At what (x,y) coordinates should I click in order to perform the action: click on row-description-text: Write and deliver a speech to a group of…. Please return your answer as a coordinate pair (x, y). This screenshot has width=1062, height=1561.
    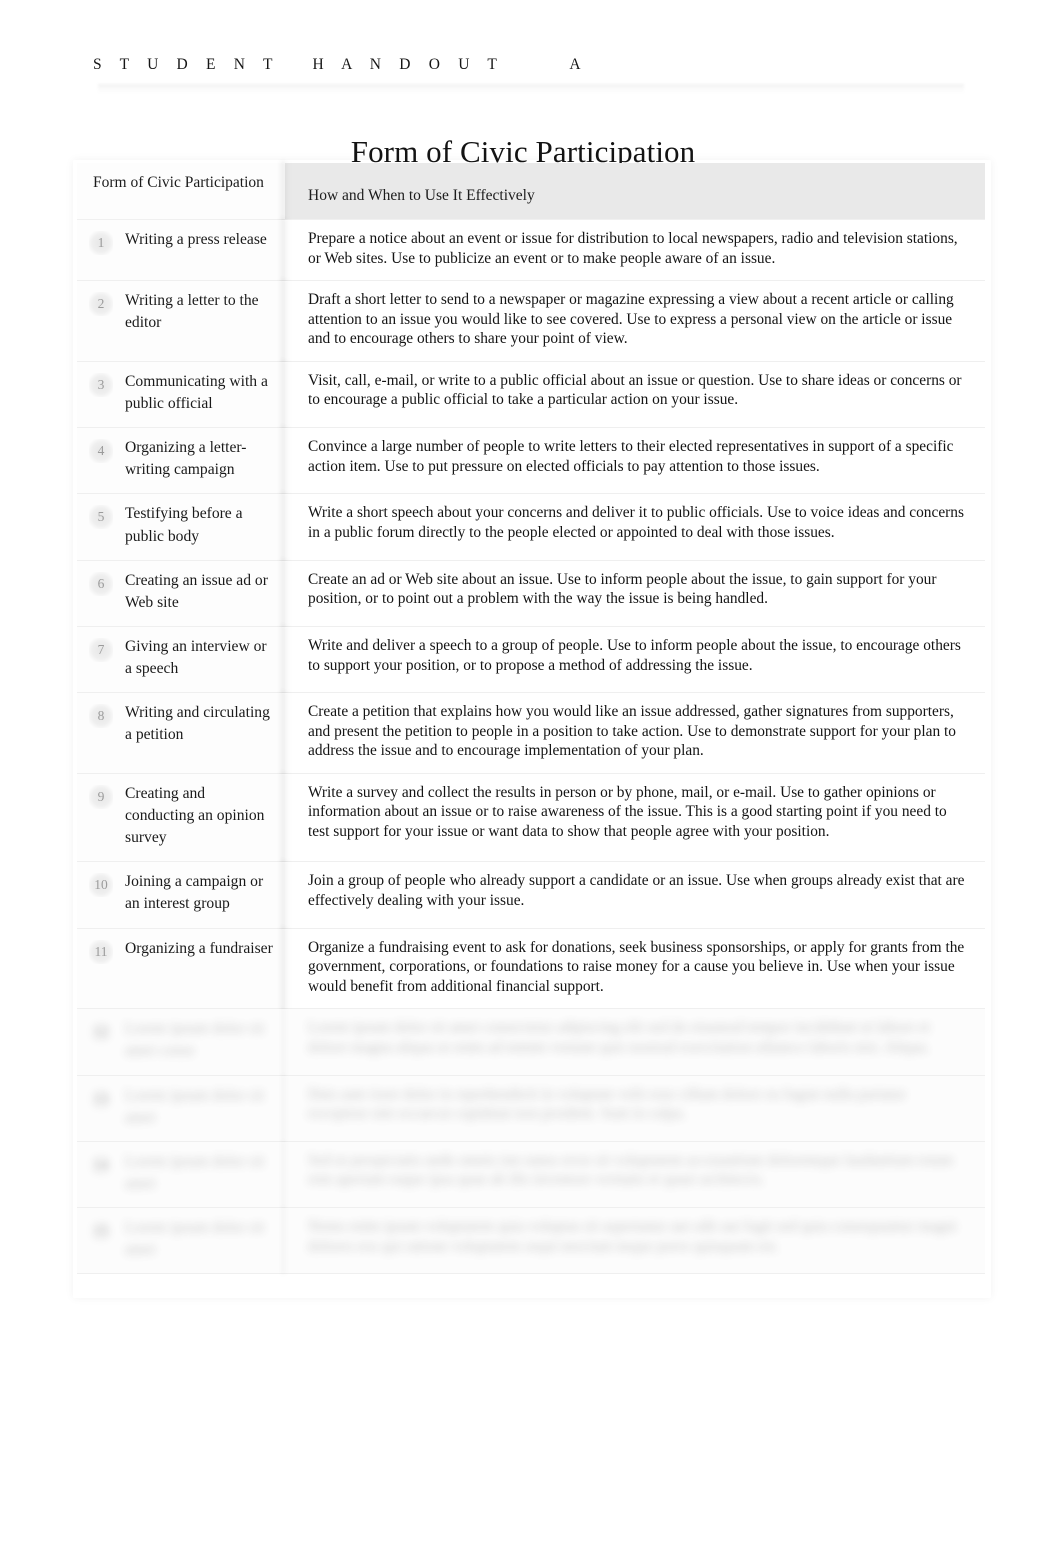
    Looking at the image, I should click on (634, 655).